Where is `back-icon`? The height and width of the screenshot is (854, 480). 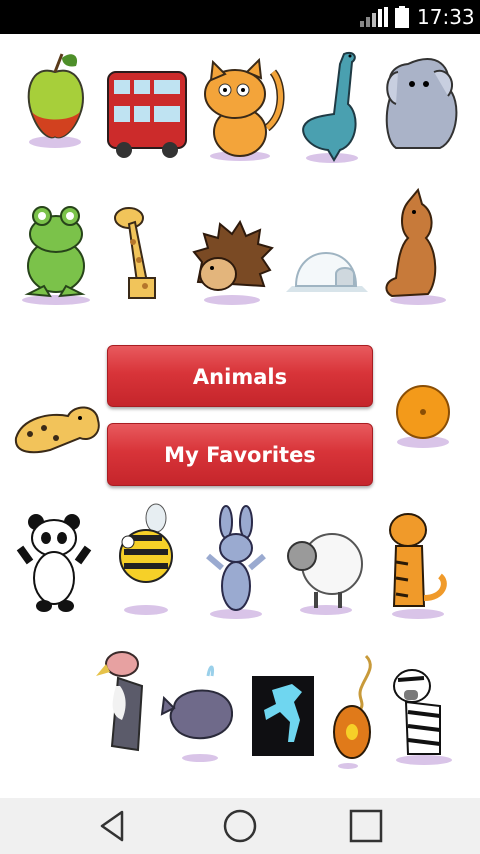 back-icon is located at coordinates (112, 826).